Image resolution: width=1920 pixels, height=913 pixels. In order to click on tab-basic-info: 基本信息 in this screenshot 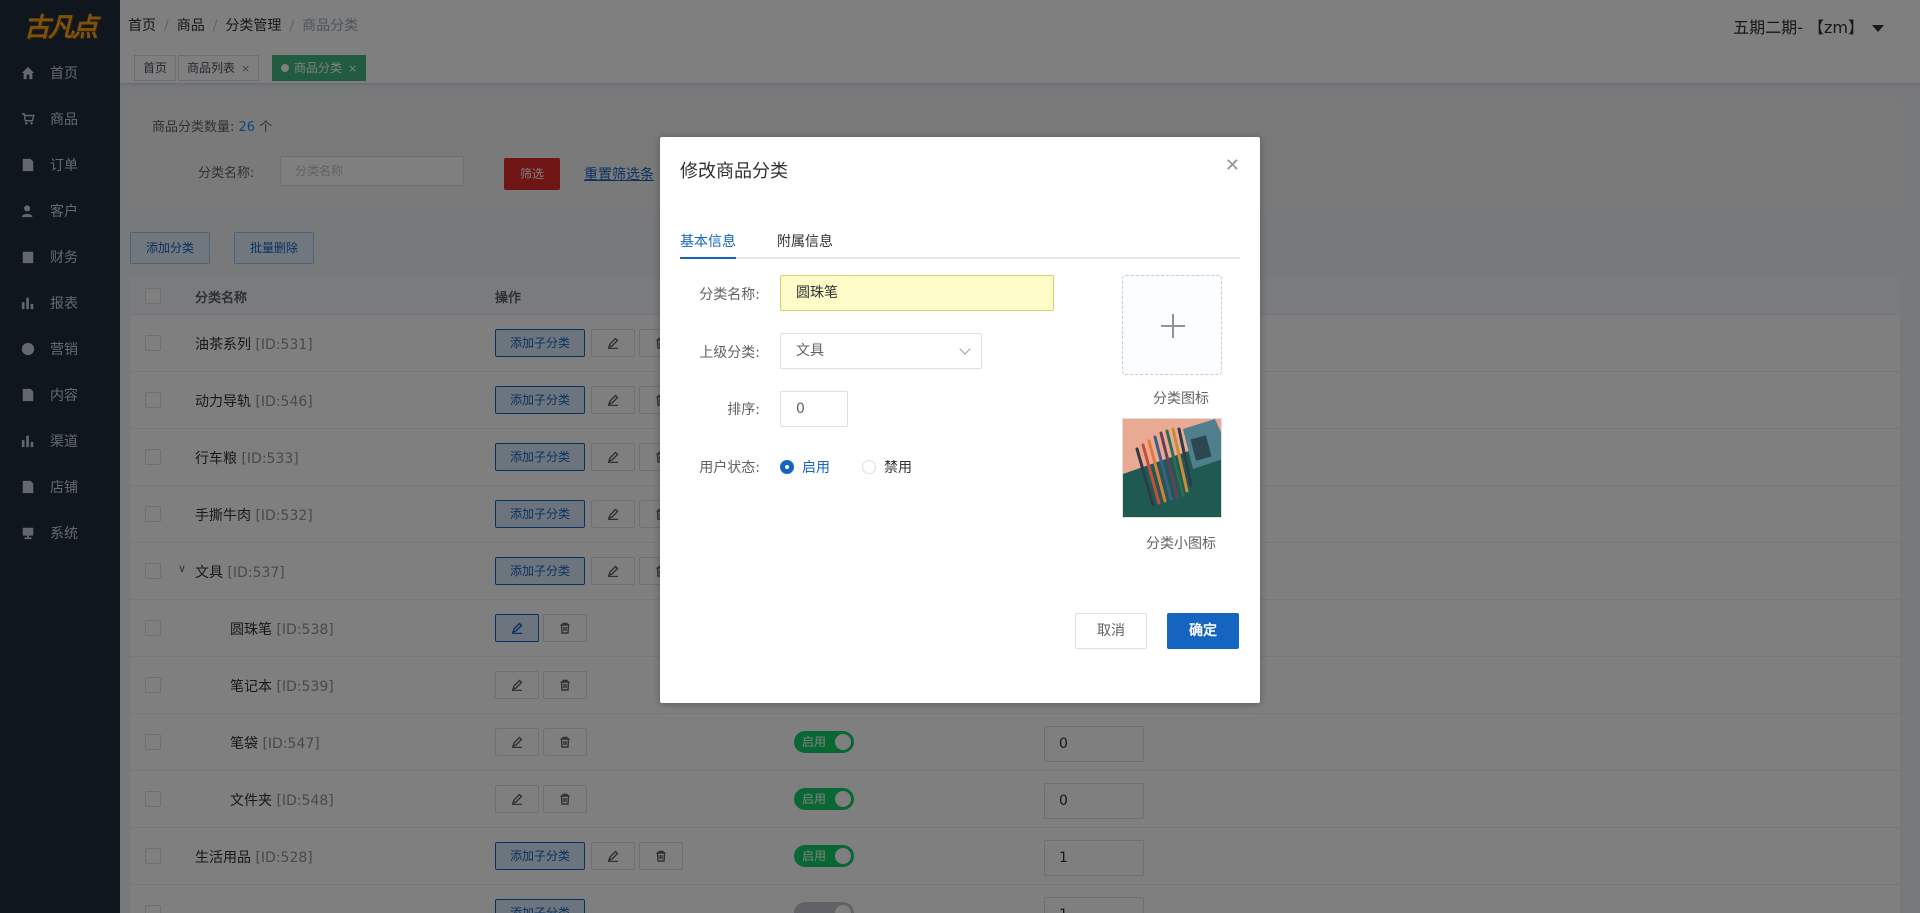, I will do `click(708, 241)`.